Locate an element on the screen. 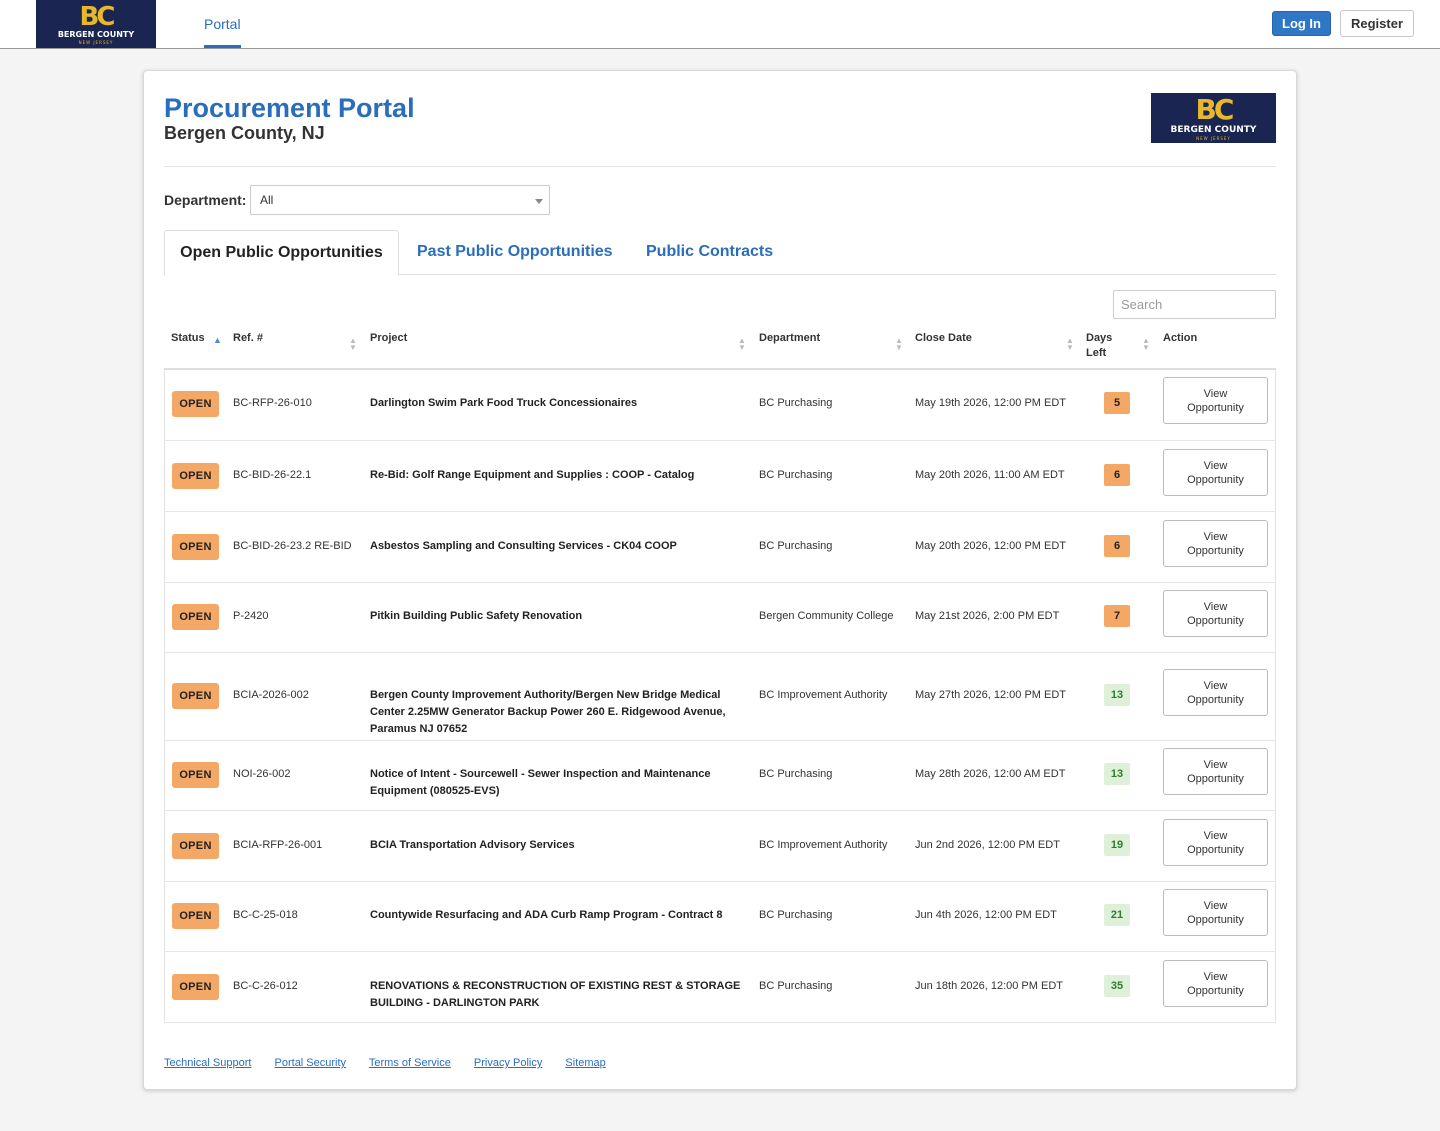 The width and height of the screenshot is (1440, 1131). bergen-county-logo: BC BERGEN COUNTY NEW JERSEY is located at coordinates (96, 24).